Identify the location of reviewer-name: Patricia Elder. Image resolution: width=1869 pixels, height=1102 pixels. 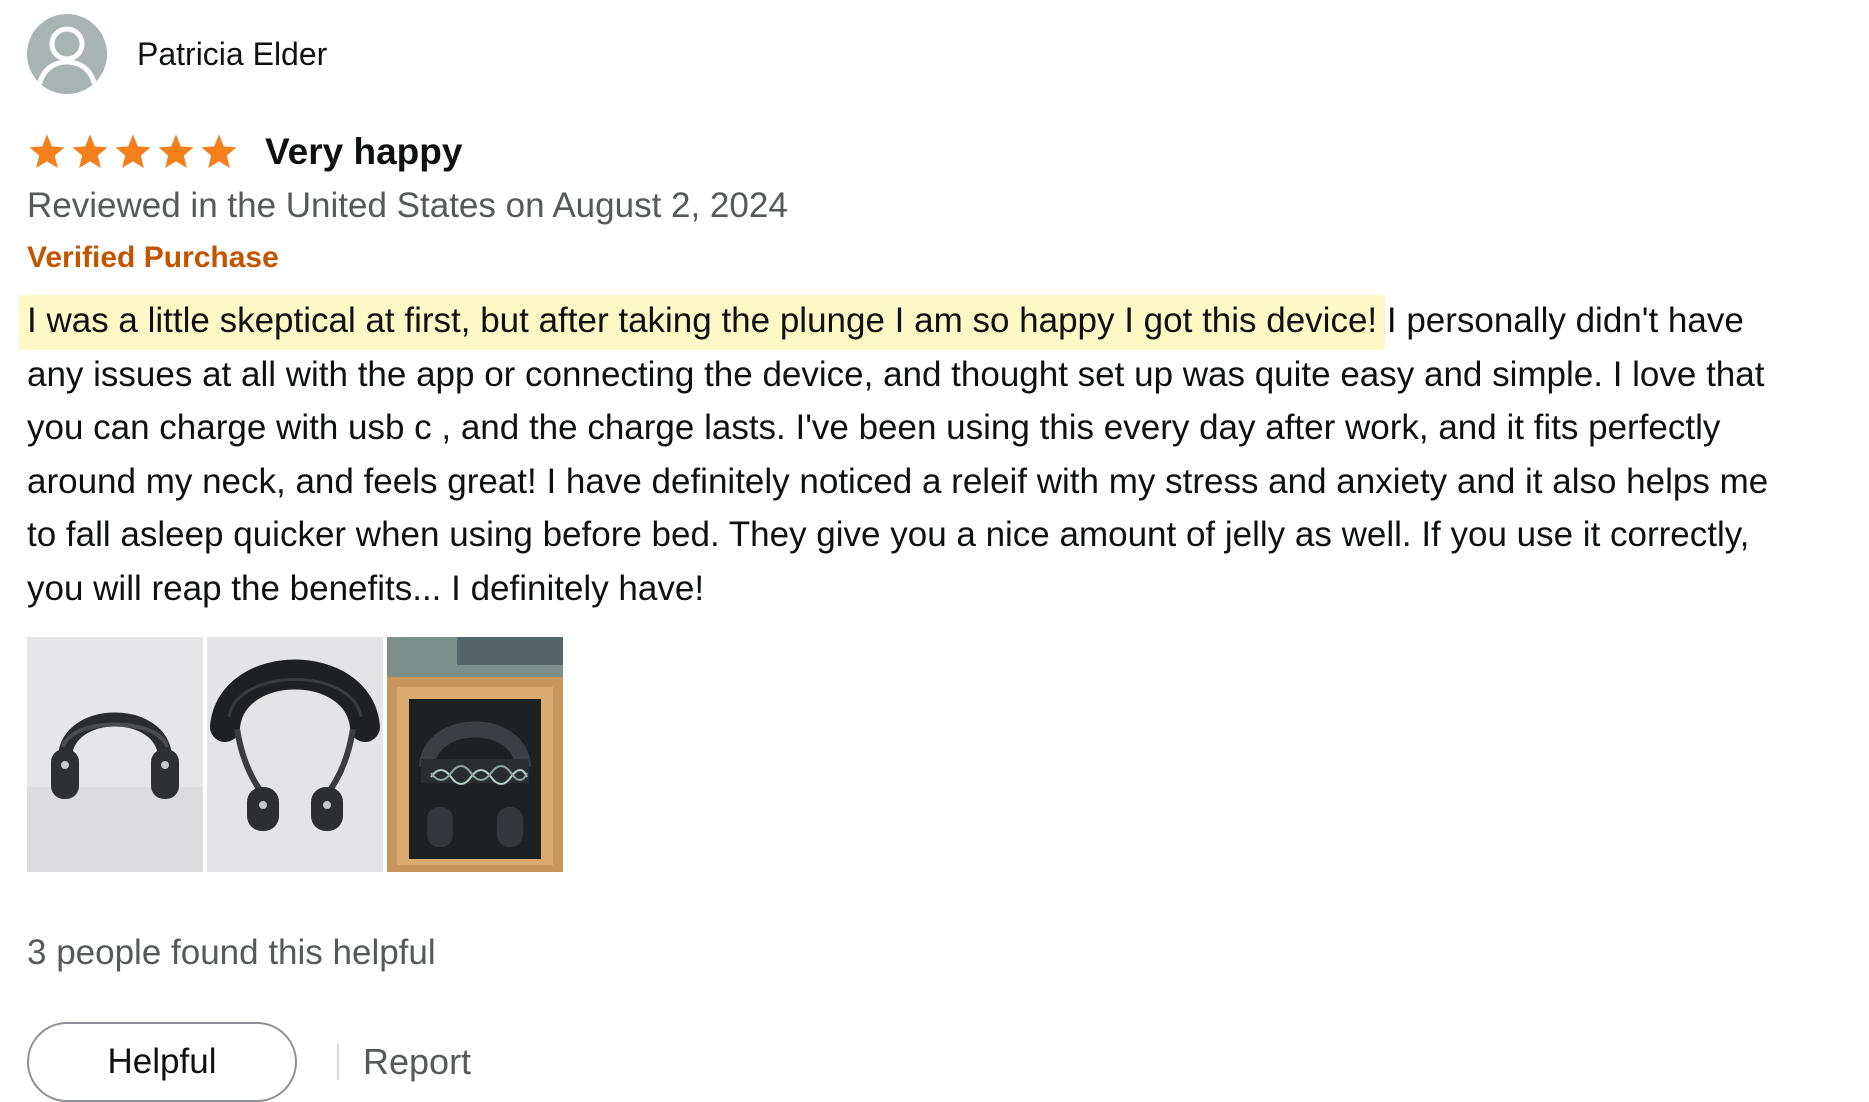
(232, 54).